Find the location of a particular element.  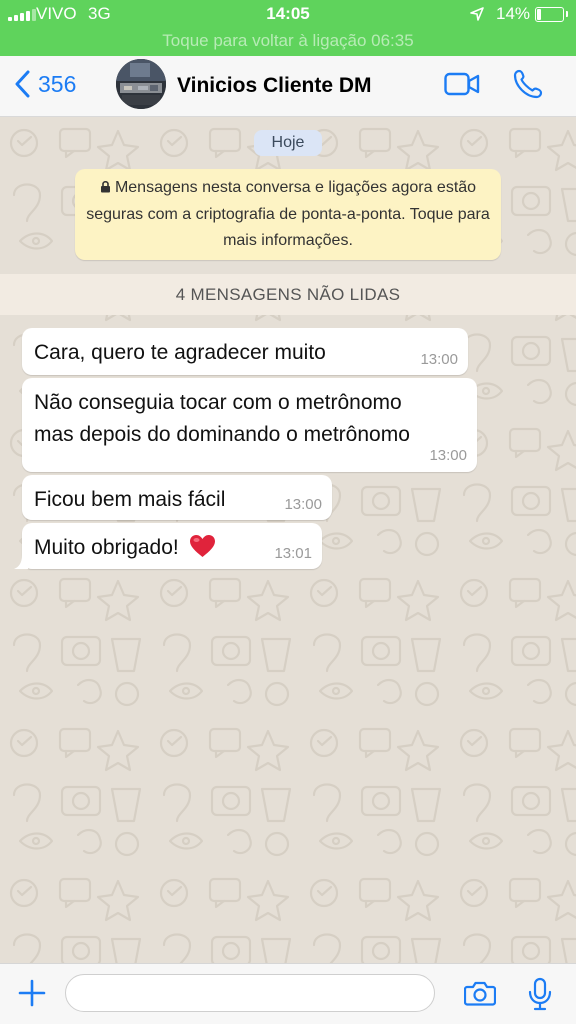

video-call-icon is located at coordinates (462, 84).